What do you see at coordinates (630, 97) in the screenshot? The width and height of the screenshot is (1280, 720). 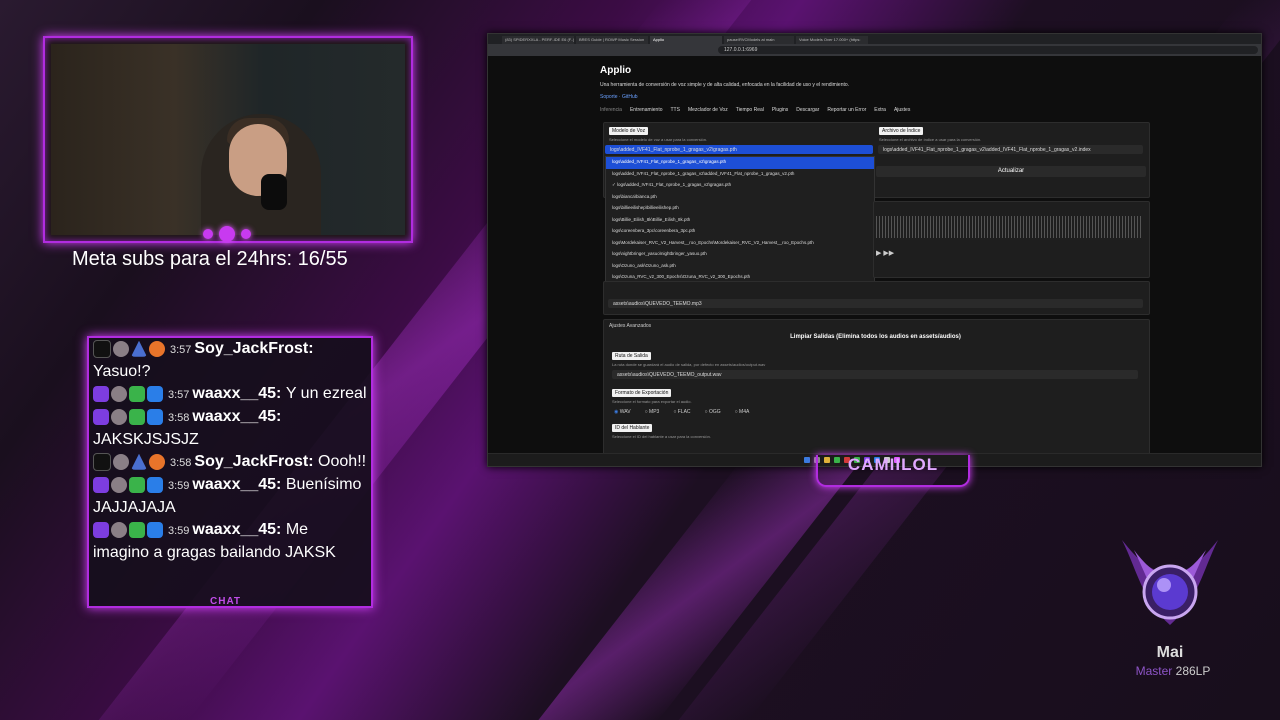 I see `github-link: GitHub` at bounding box center [630, 97].